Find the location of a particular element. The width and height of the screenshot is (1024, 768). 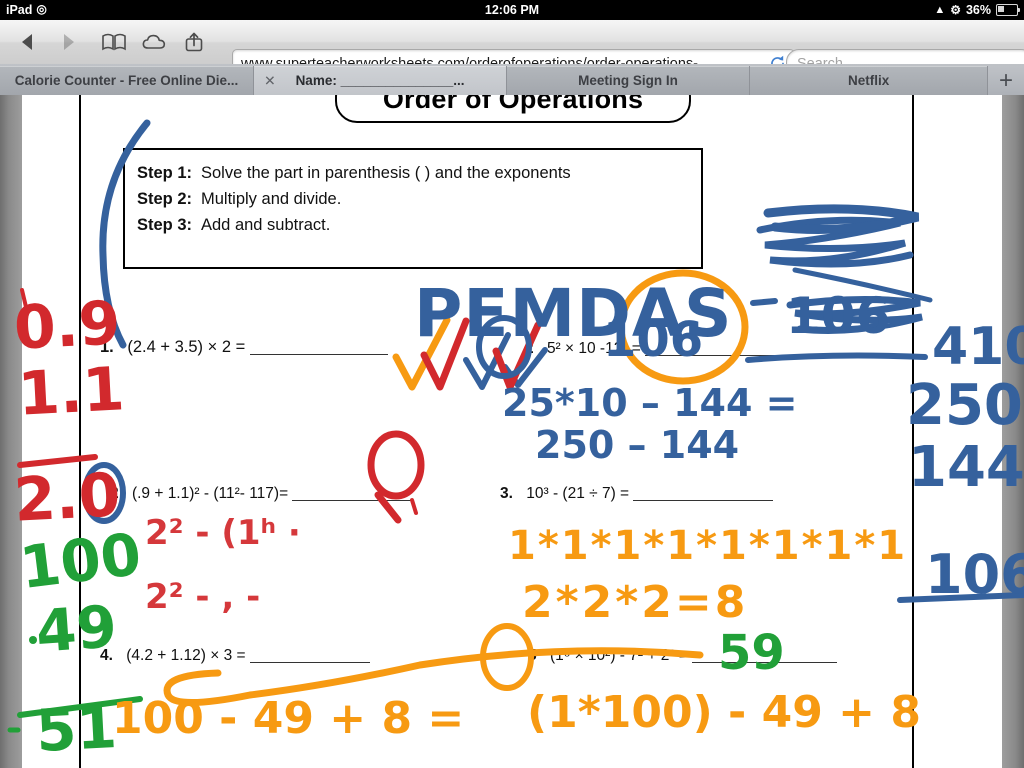

status-bar-clock: 12:06 PM is located at coordinates (512, 10).